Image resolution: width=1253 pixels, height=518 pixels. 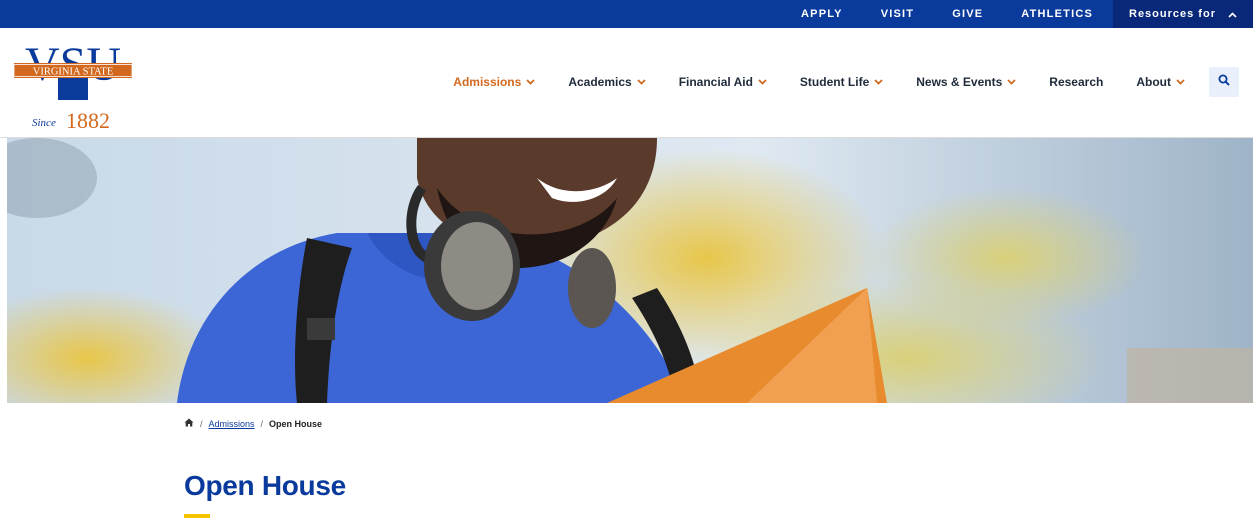 I want to click on give-link: GIVE, so click(x=967, y=14).